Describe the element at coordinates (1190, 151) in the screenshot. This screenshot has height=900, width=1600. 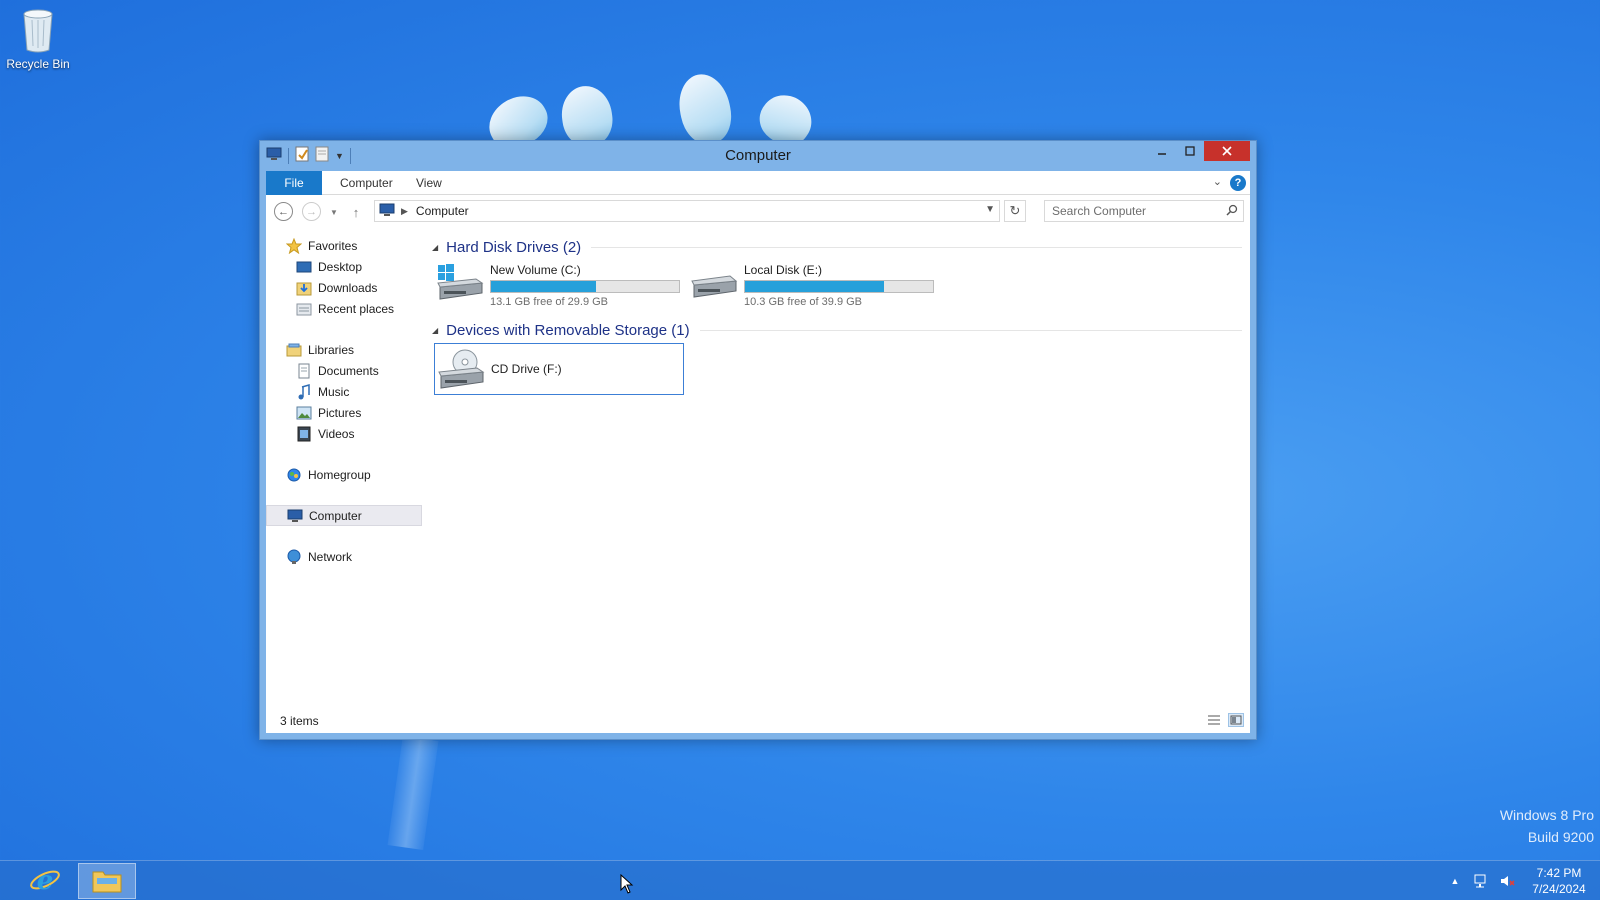
I see `maximize-button` at that location.